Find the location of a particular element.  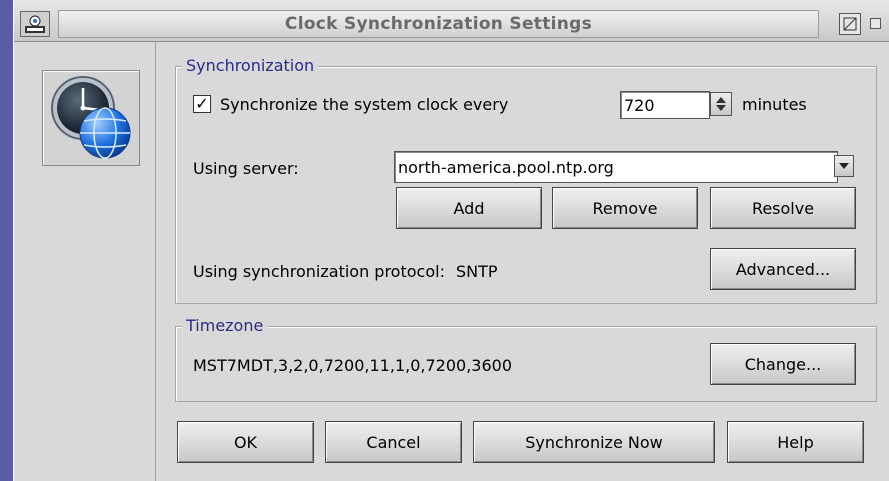

icon-pane is located at coordinates (85, 261).